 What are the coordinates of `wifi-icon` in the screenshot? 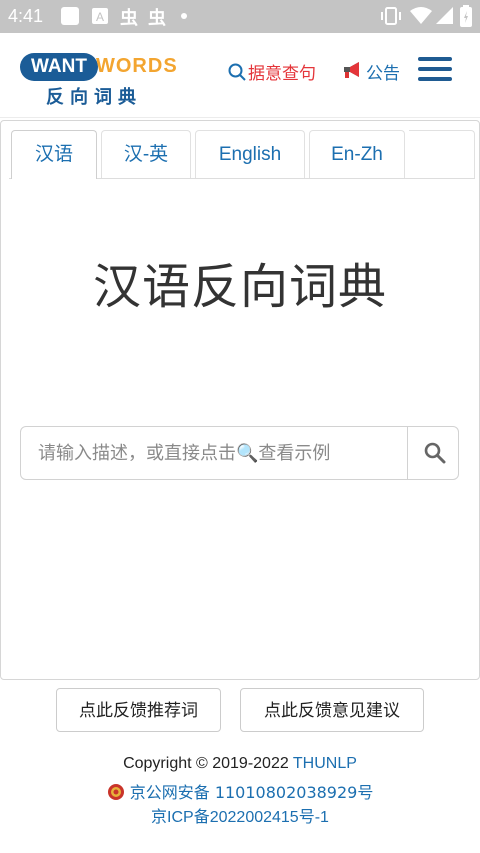 It's located at (421, 15).